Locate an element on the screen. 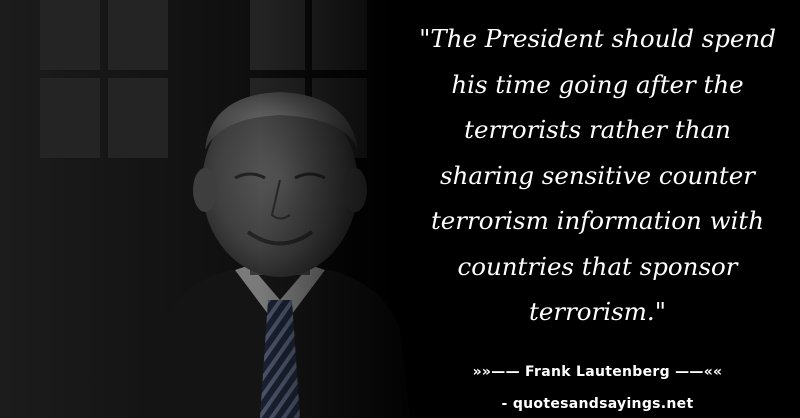  source-watermark: - quotesandsayings.net is located at coordinates (597, 404).